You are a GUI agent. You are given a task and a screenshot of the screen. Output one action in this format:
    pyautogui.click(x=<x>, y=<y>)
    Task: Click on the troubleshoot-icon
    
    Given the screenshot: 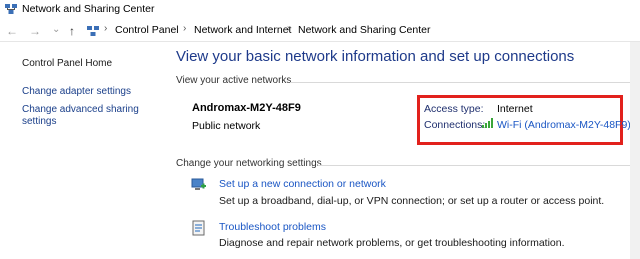 What is the action you would take?
    pyautogui.click(x=198, y=228)
    